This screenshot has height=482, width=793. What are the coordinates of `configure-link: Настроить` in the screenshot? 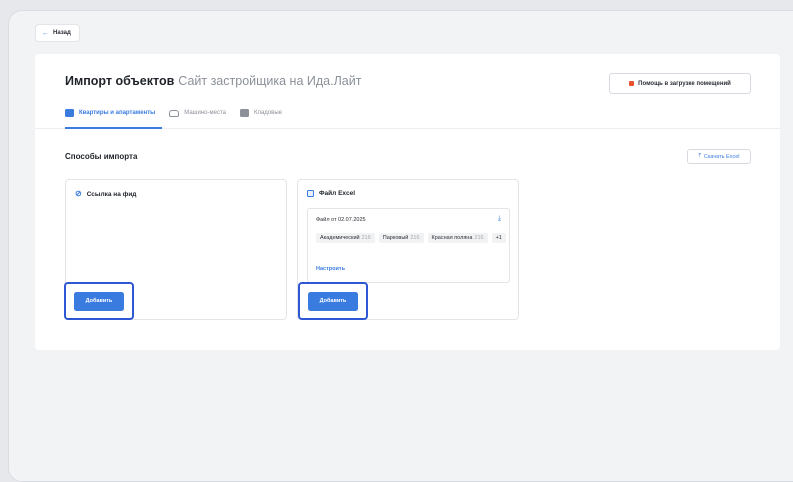 It's located at (330, 269).